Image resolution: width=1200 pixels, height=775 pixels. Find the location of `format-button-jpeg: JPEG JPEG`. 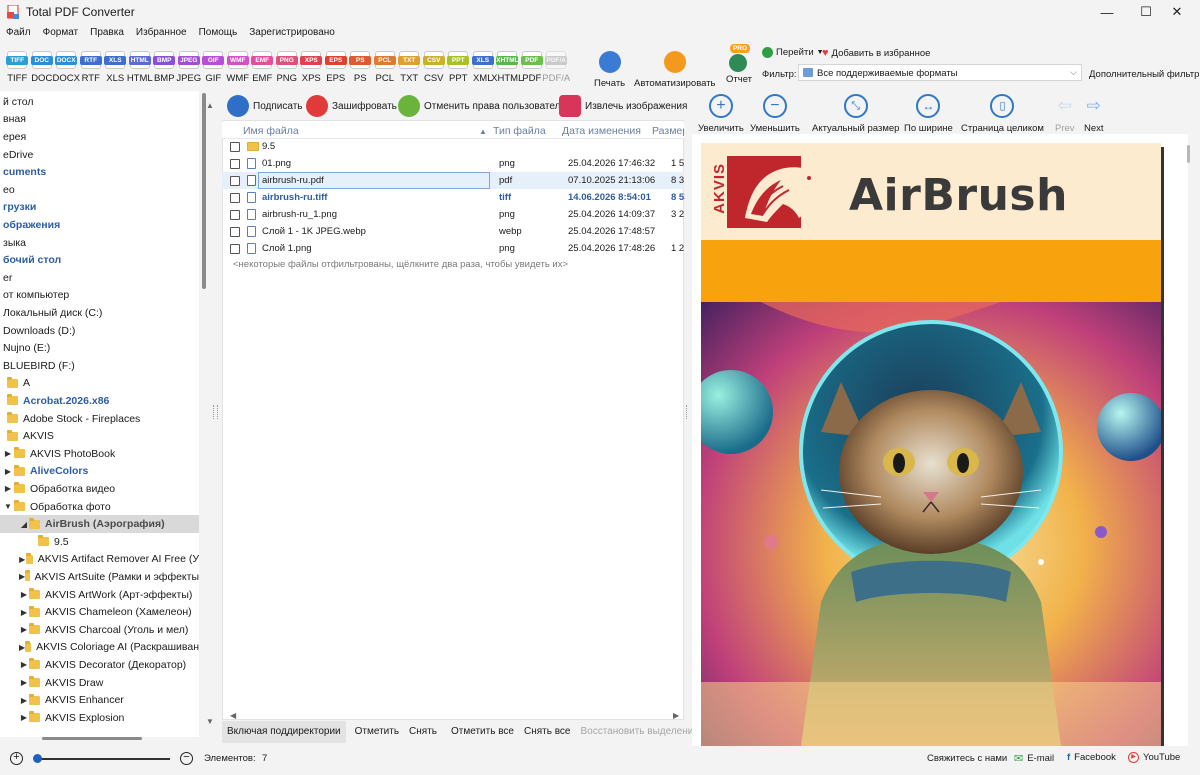

format-button-jpeg: JPEG JPEG is located at coordinates (188, 69).